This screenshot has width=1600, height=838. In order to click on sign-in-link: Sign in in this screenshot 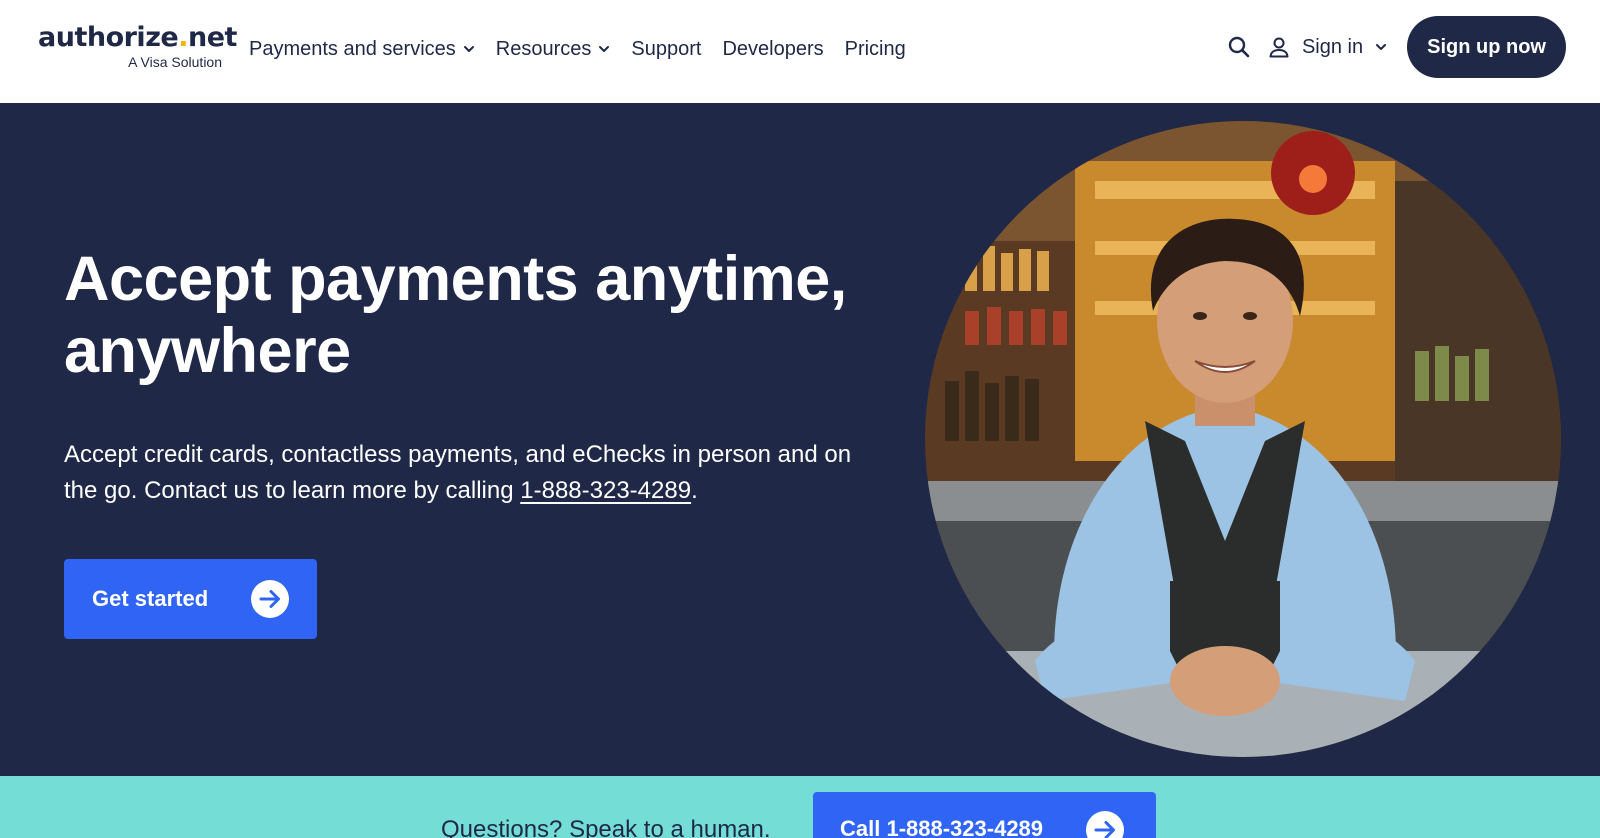, I will do `click(1332, 47)`.